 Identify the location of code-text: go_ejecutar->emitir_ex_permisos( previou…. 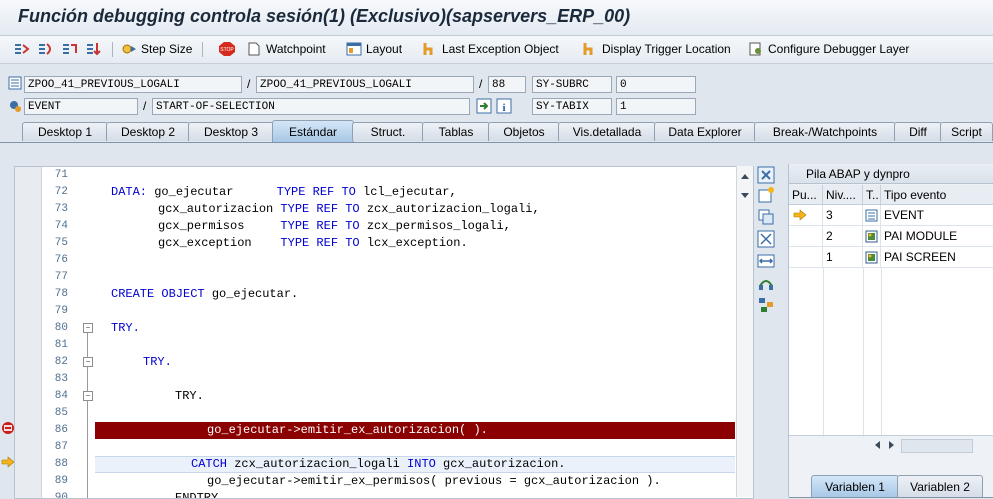
(434, 481).